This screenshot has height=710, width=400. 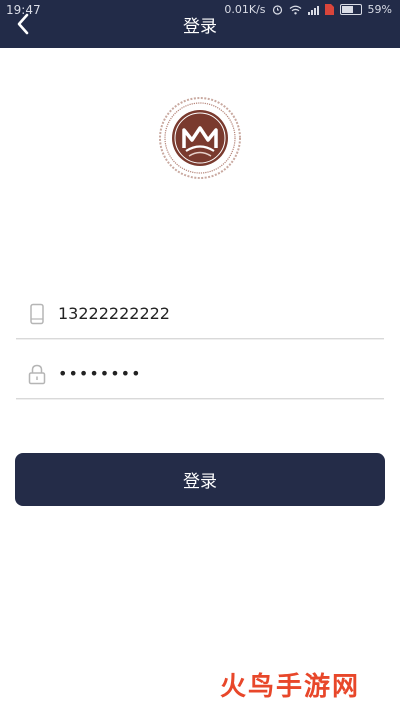 What do you see at coordinates (200, 138) in the screenshot?
I see `organization-seal-logo` at bounding box center [200, 138].